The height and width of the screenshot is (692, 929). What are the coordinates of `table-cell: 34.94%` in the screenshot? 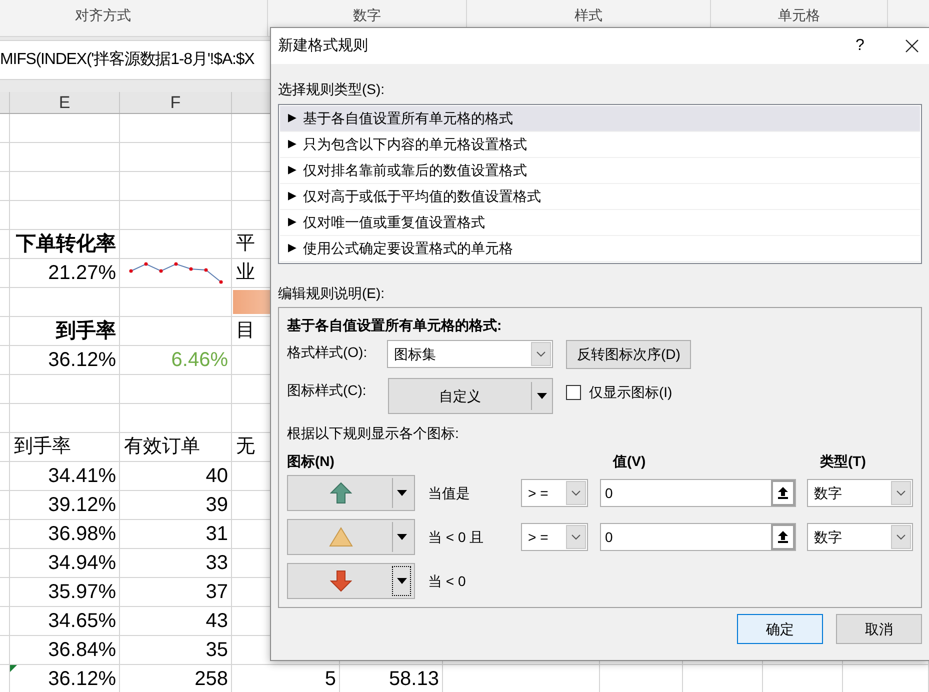 It's located at (65, 563).